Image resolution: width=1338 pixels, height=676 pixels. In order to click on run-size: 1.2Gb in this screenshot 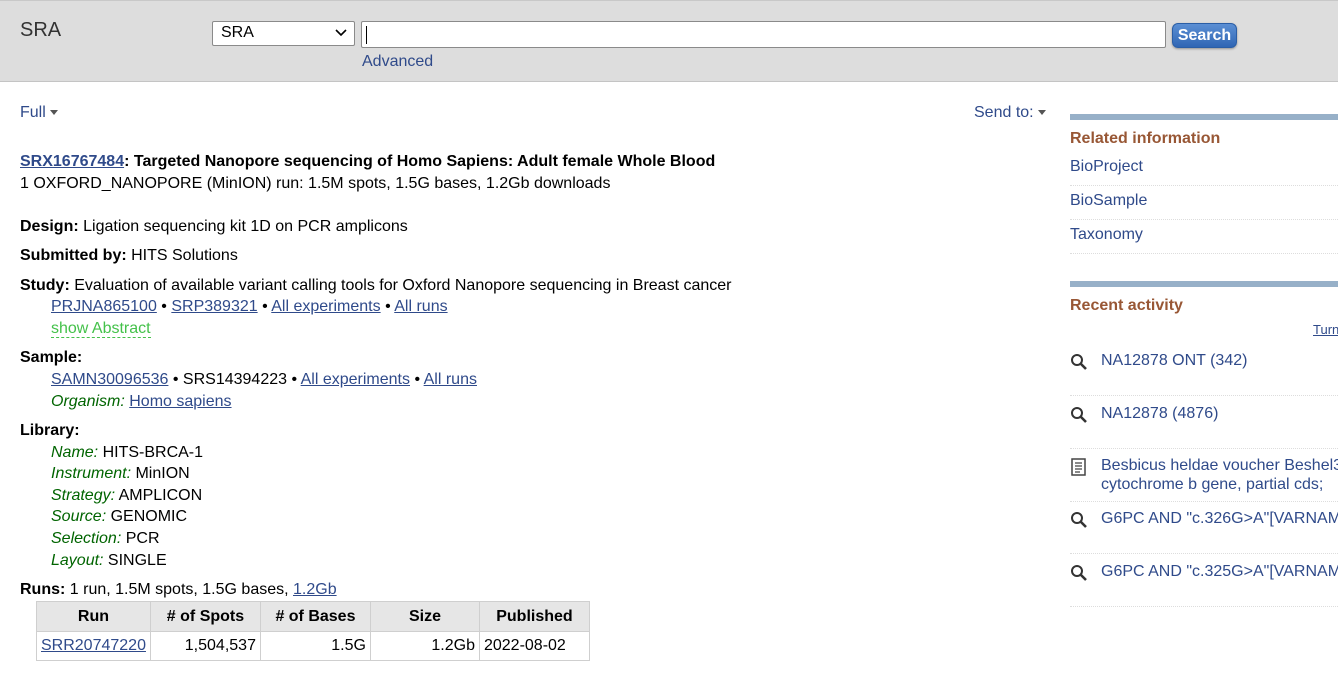, I will do `click(424, 646)`.